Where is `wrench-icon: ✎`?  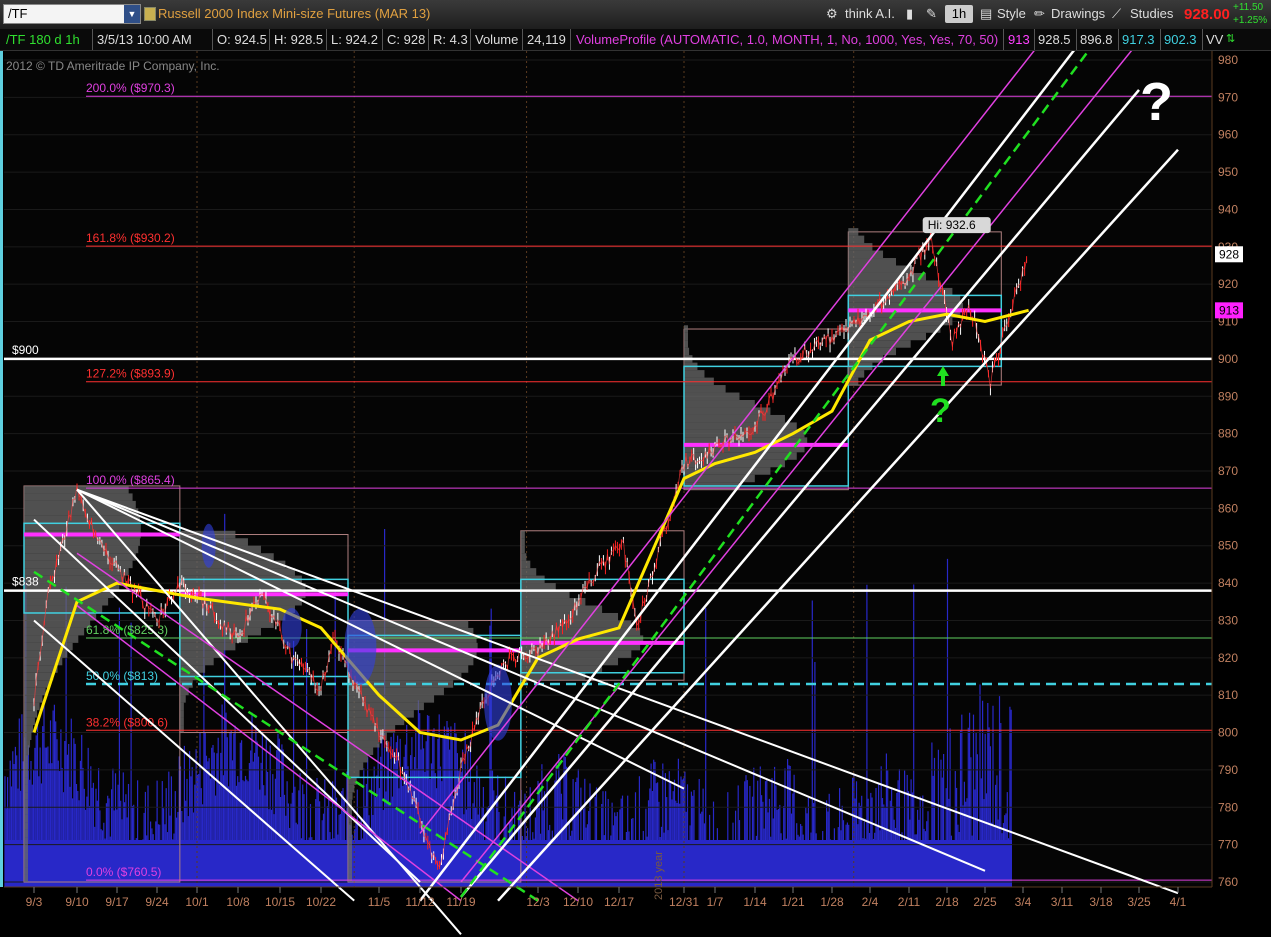
wrench-icon: ✎ is located at coordinates (931, 14).